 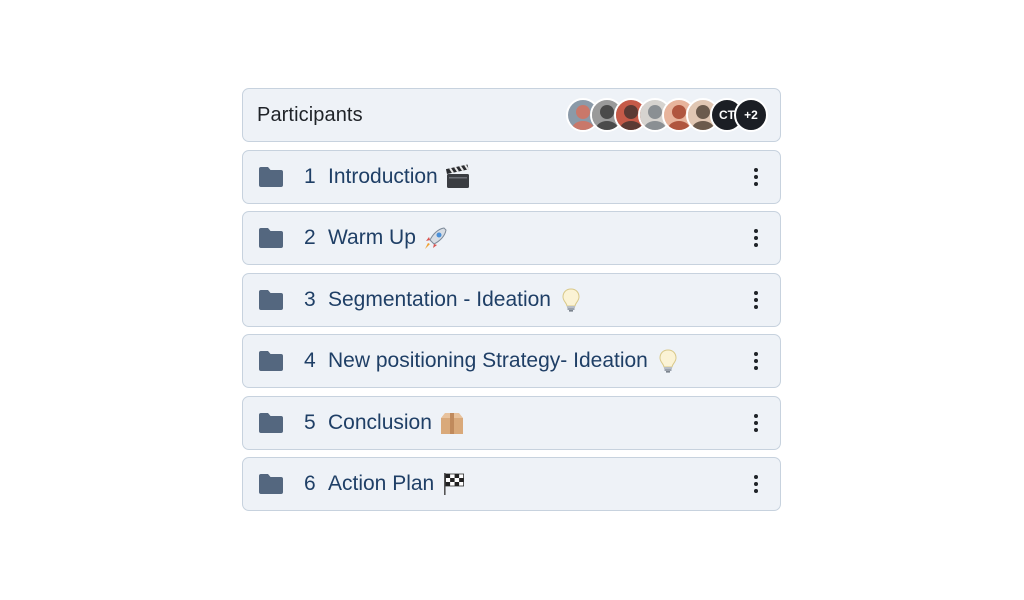 What do you see at coordinates (511, 176) in the screenshot?
I see `section-item: 1 Introduction` at bounding box center [511, 176].